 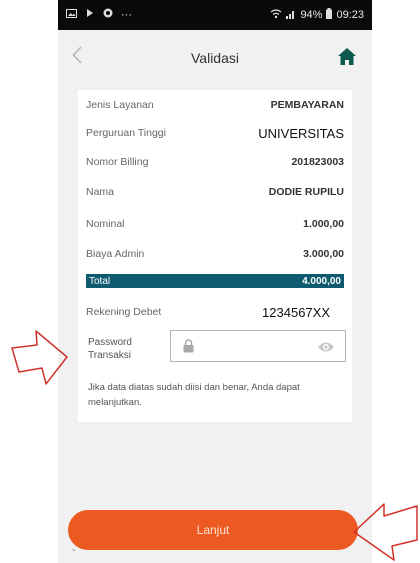 I want to click on detail-row-service: Jenis Layanan PEMBAYARAN, so click(x=215, y=105).